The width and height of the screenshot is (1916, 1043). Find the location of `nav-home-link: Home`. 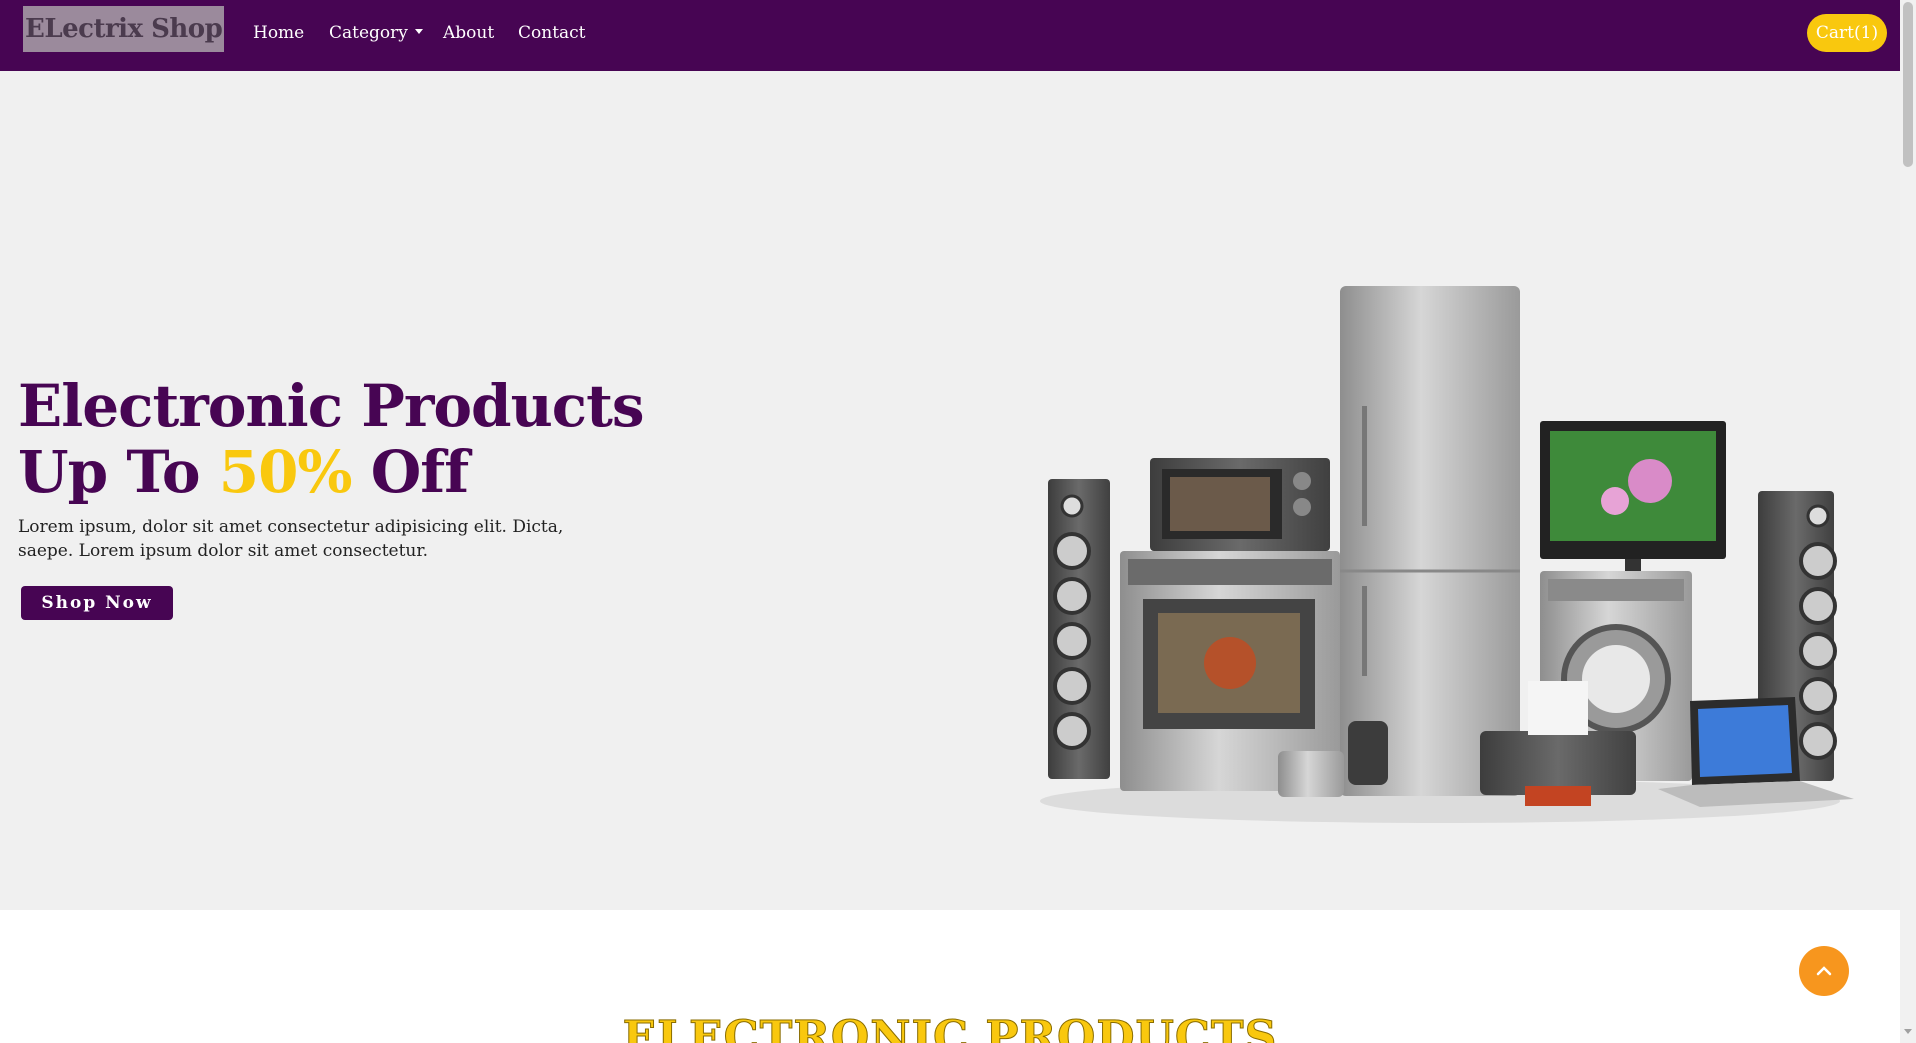

nav-home-link: Home is located at coordinates (278, 33).